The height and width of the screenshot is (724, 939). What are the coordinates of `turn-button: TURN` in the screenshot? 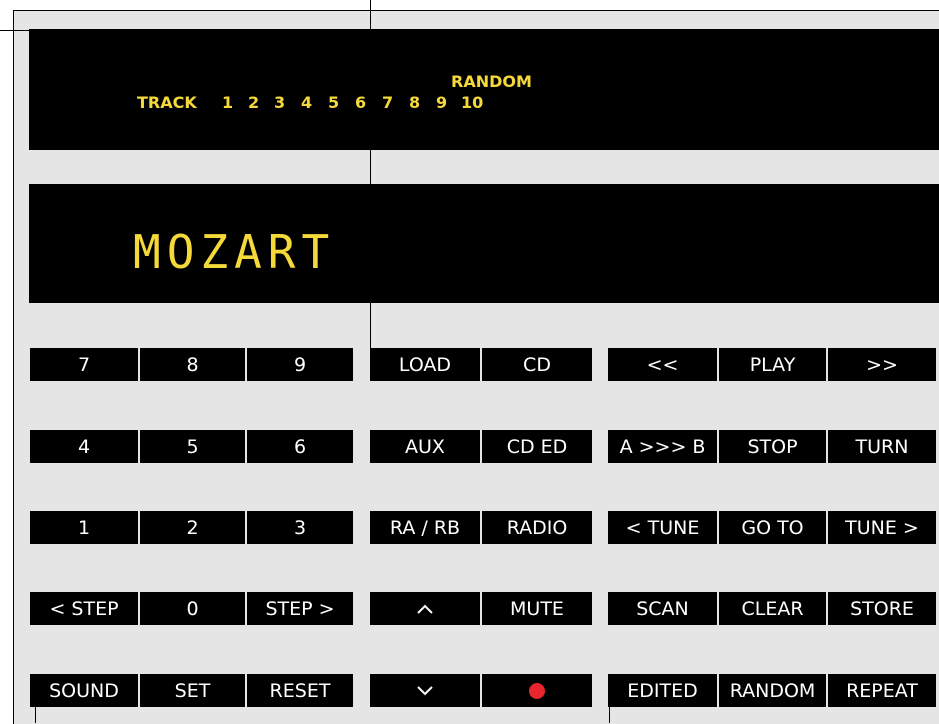 It's located at (881, 446).